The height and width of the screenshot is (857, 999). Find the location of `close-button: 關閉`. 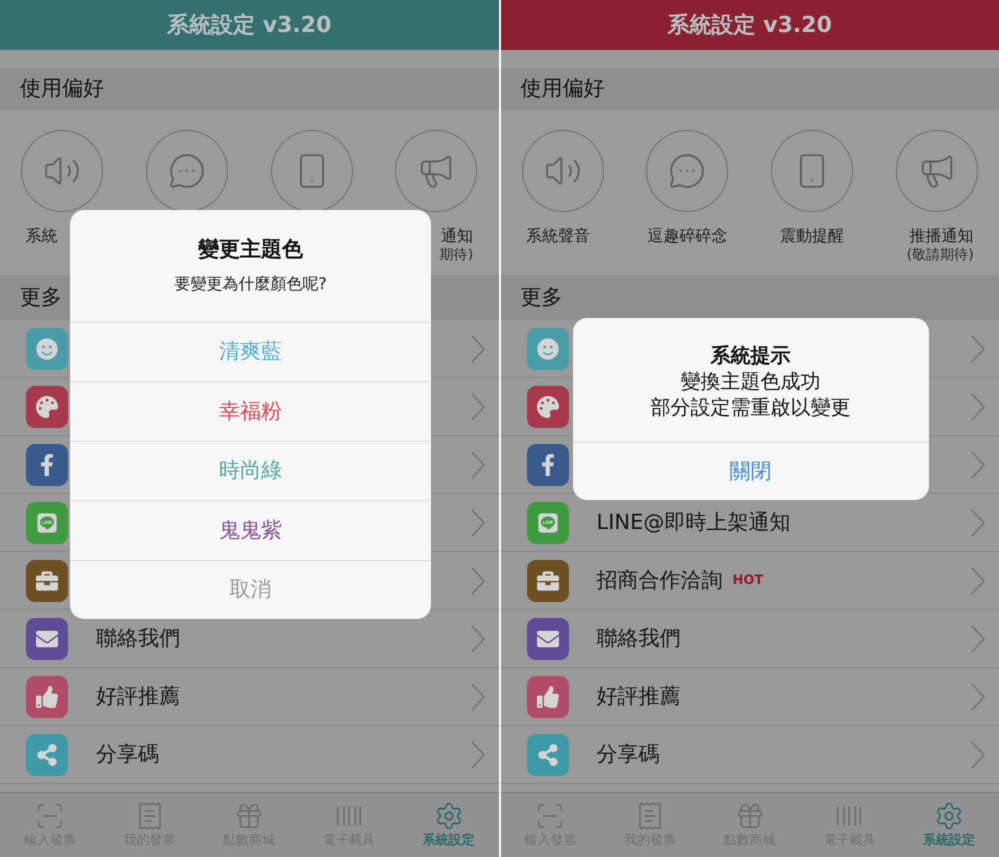

close-button: 關閉 is located at coordinates (750, 471).